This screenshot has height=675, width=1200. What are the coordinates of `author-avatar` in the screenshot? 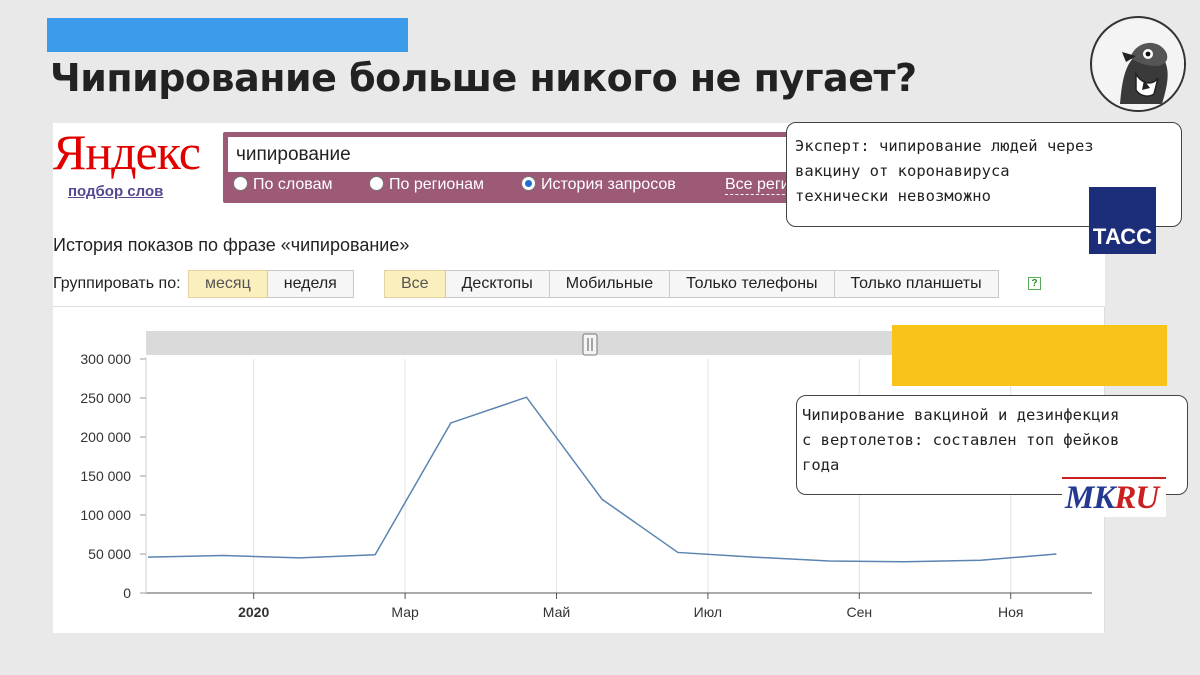 It's located at (1138, 64).